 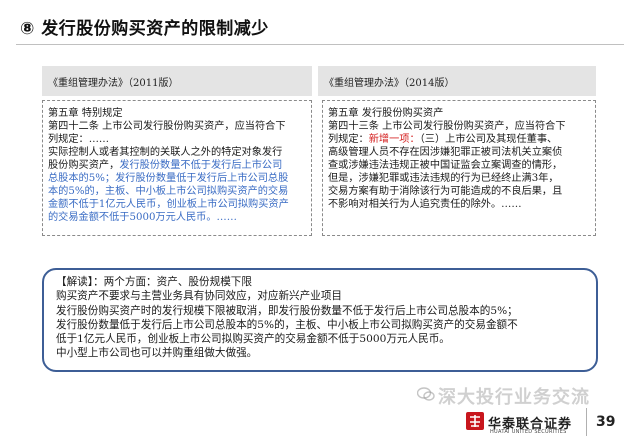 I want to click on text-line: 查或涉嫌违法违规正被中国证监会立案调查的情形，, so click(x=459, y=165).